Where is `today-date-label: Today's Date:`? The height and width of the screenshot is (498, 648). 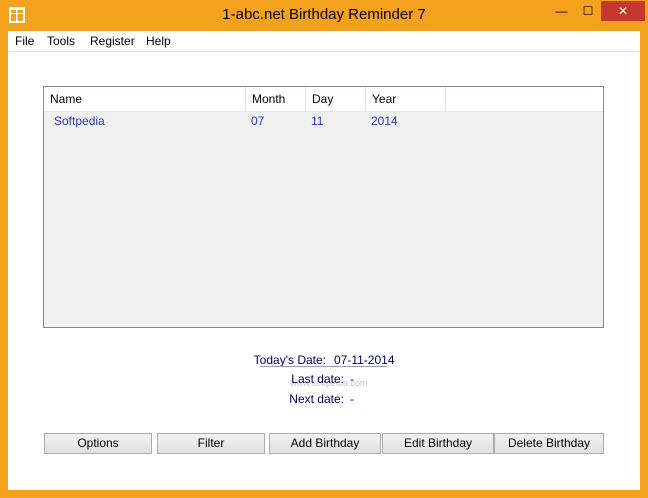
today-date-label: Today's Date: is located at coordinates (289, 360).